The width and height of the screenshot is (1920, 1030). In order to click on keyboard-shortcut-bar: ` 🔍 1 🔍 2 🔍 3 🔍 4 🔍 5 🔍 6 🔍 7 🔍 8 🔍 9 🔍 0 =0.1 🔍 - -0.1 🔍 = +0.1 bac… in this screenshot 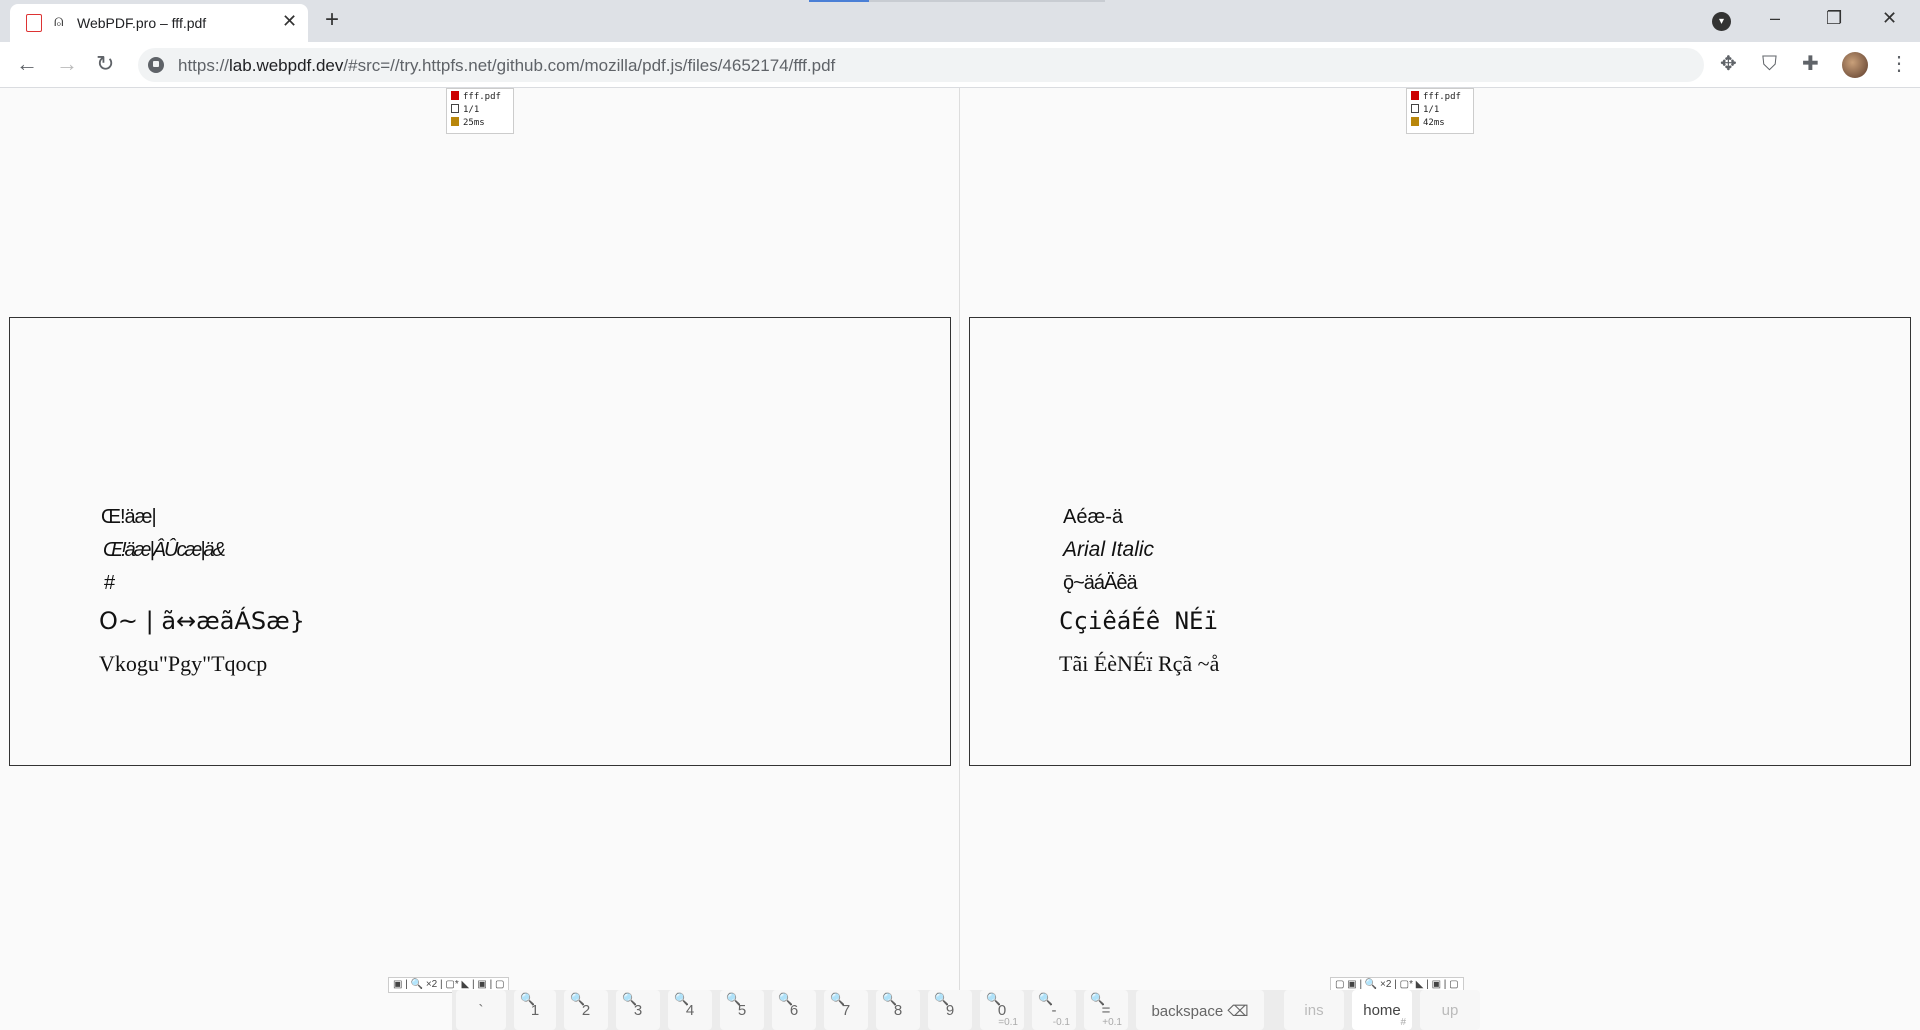, I will do `click(966, 1010)`.